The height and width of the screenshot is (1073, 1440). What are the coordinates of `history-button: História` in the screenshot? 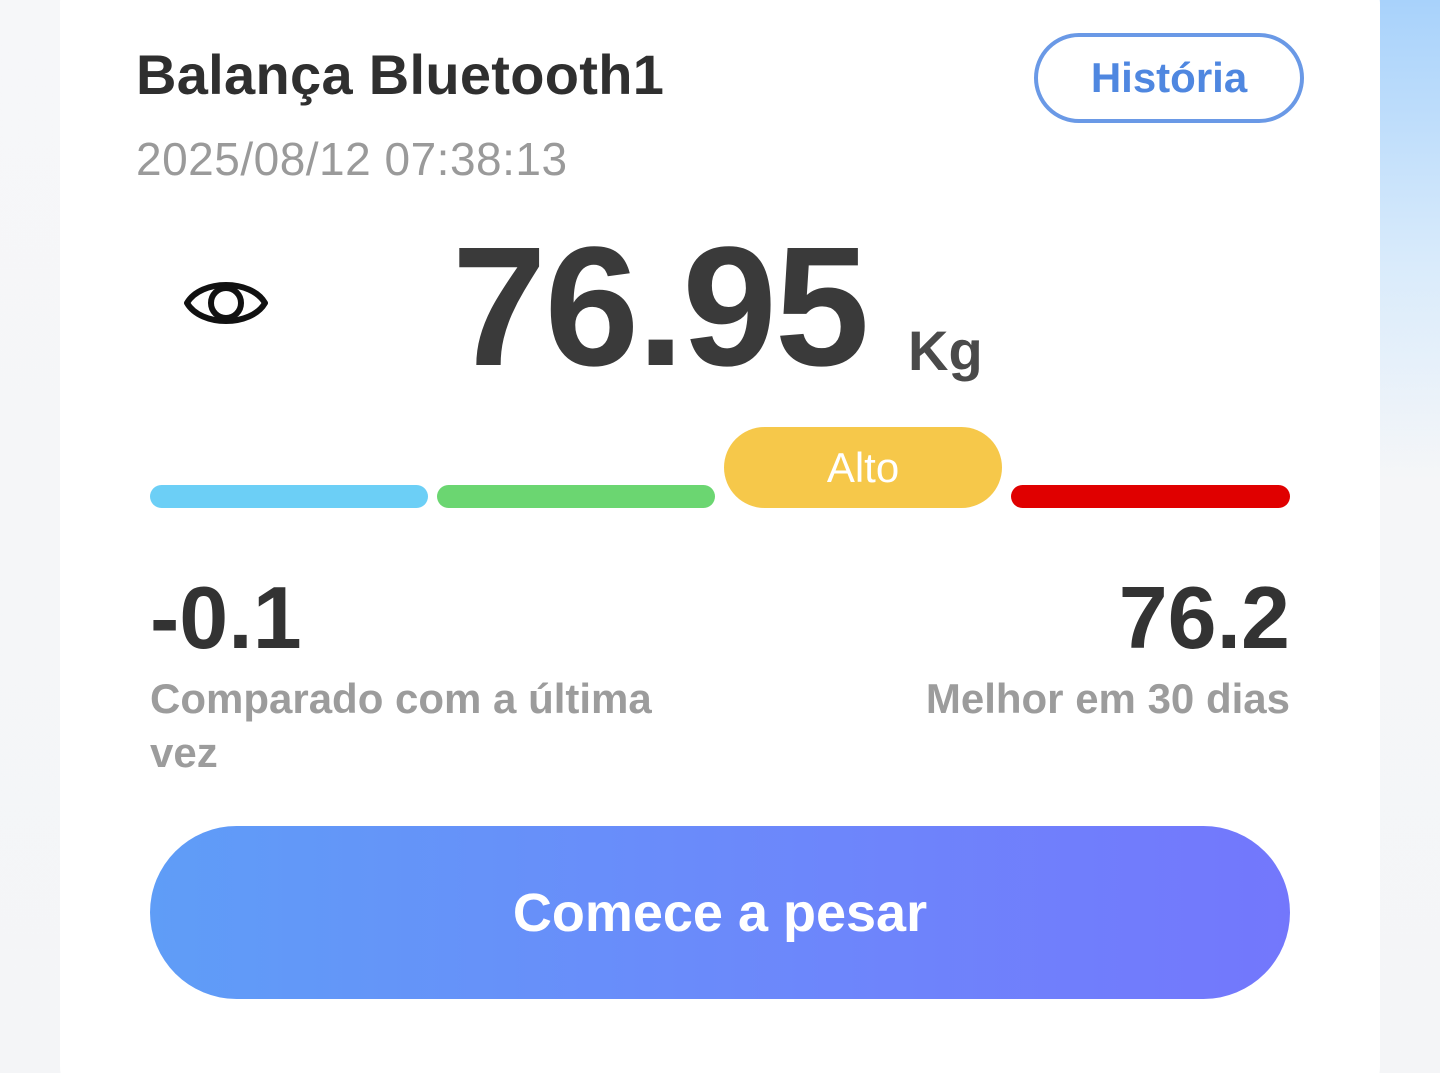 It's located at (1169, 78).